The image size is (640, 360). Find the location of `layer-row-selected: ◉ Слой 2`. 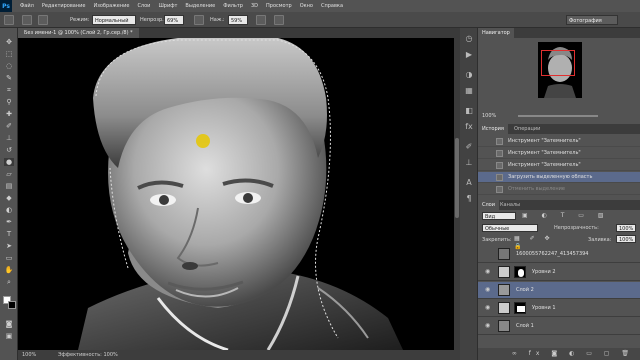

layer-row-selected: ◉ Слой 2 is located at coordinates (559, 290).